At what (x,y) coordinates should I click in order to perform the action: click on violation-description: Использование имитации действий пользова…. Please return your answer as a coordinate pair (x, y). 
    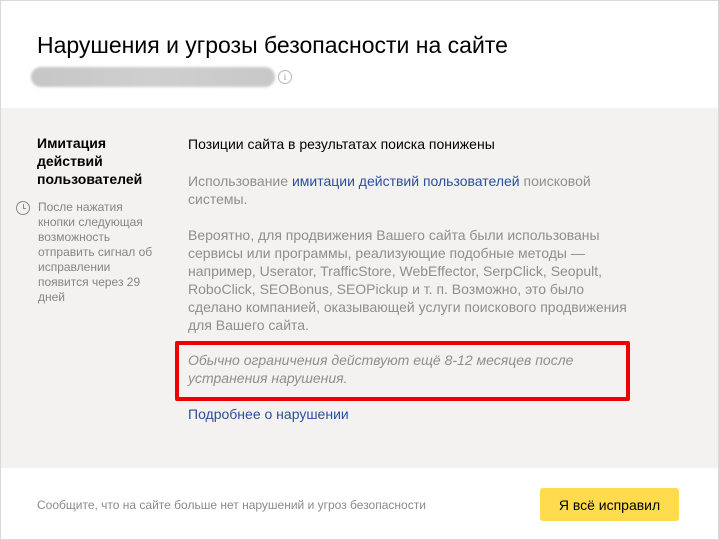
    Looking at the image, I should click on (413, 190).